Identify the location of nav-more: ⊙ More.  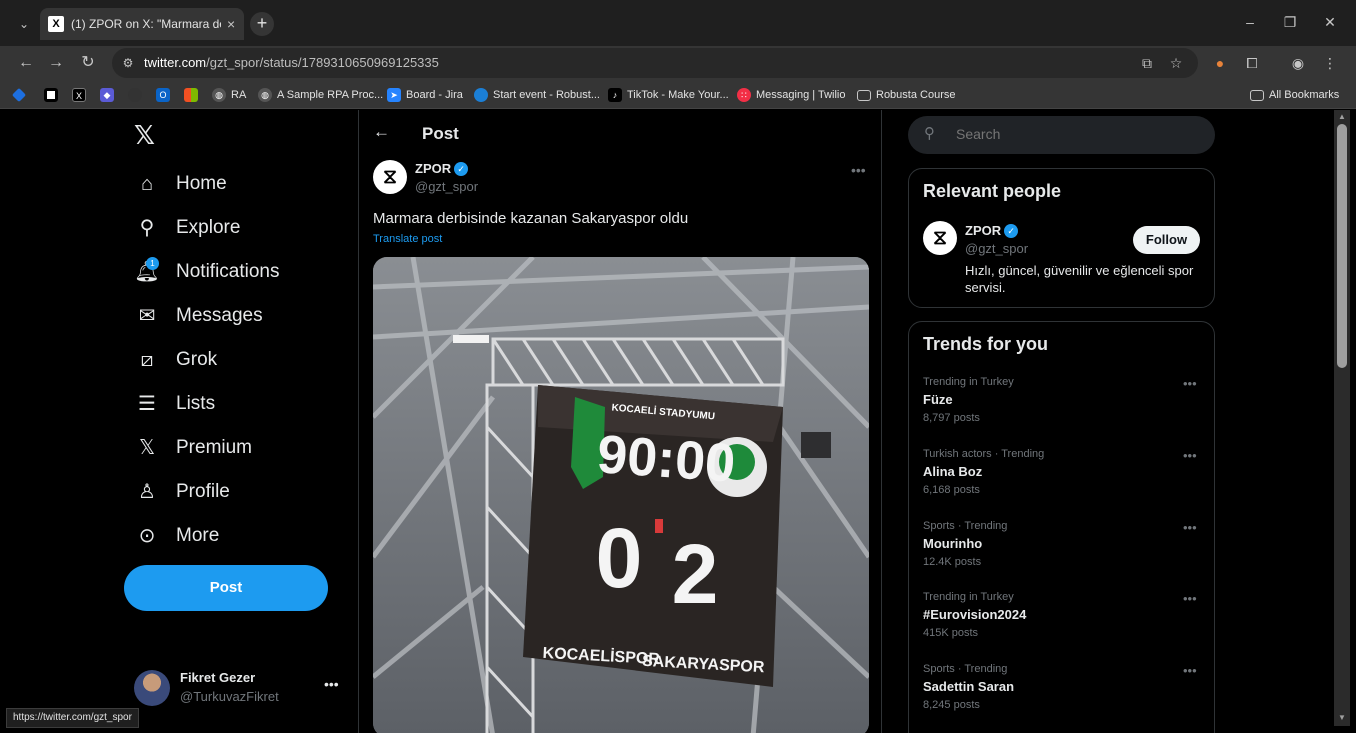
(177, 536).